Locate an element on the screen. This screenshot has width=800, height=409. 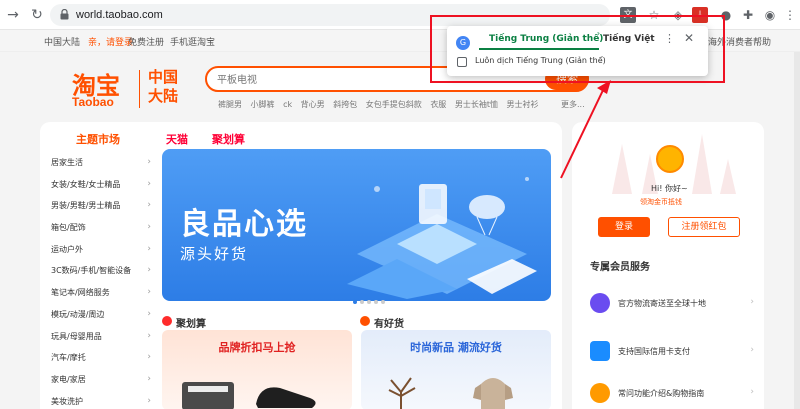
credit-card-icon is located at coordinates (600, 351).